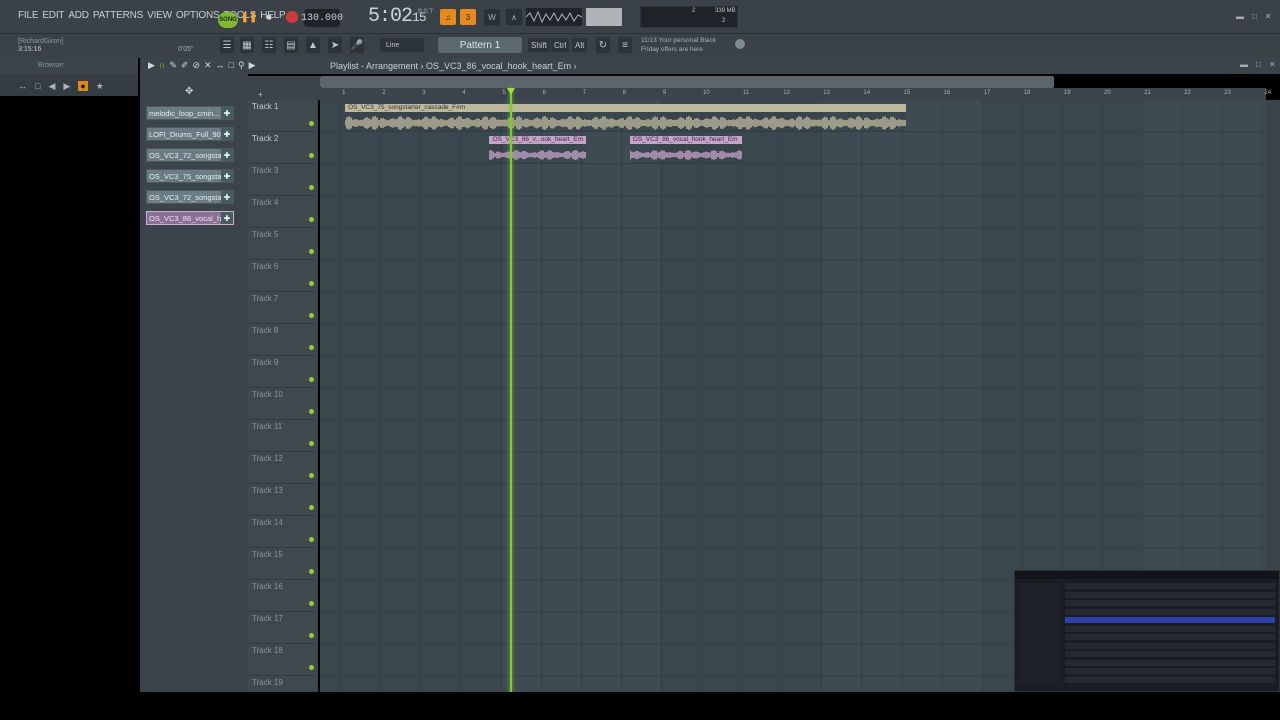 This screenshot has width=1280, height=720. Describe the element at coordinates (510, 390) in the screenshot. I see `playhead` at that location.